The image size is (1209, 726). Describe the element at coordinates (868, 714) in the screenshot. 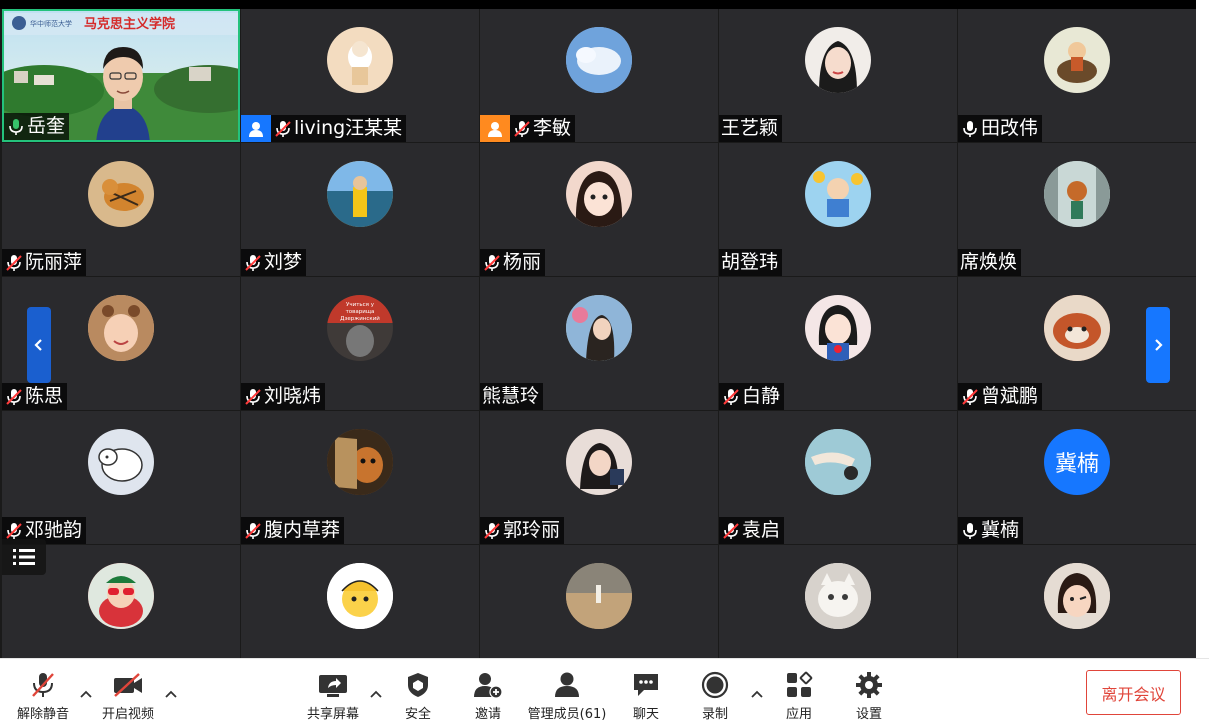

I see `settings-label: 设置` at that location.